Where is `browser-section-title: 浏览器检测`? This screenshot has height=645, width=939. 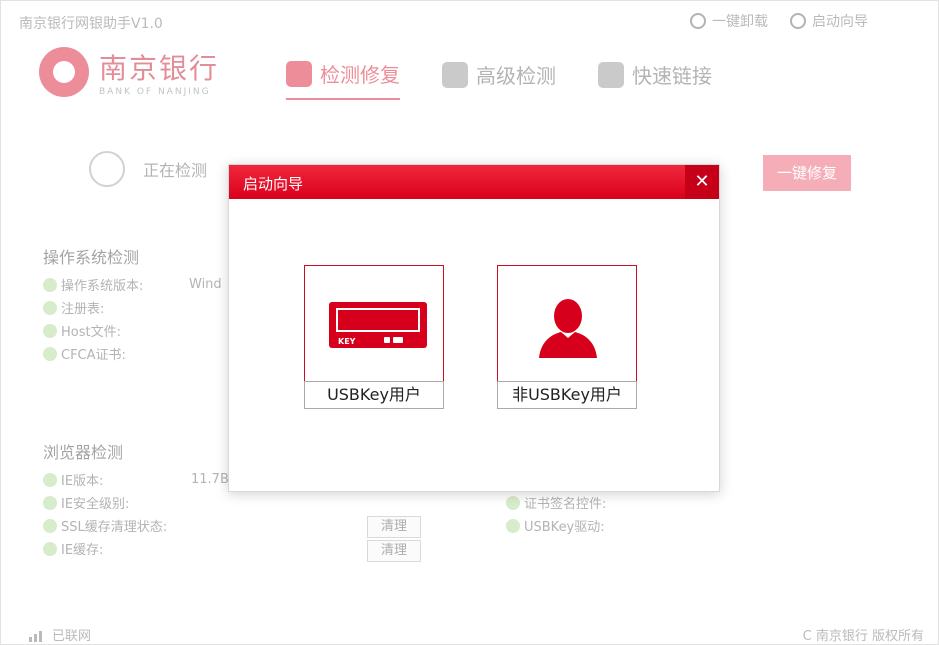 browser-section-title: 浏览器检测 is located at coordinates (83, 452).